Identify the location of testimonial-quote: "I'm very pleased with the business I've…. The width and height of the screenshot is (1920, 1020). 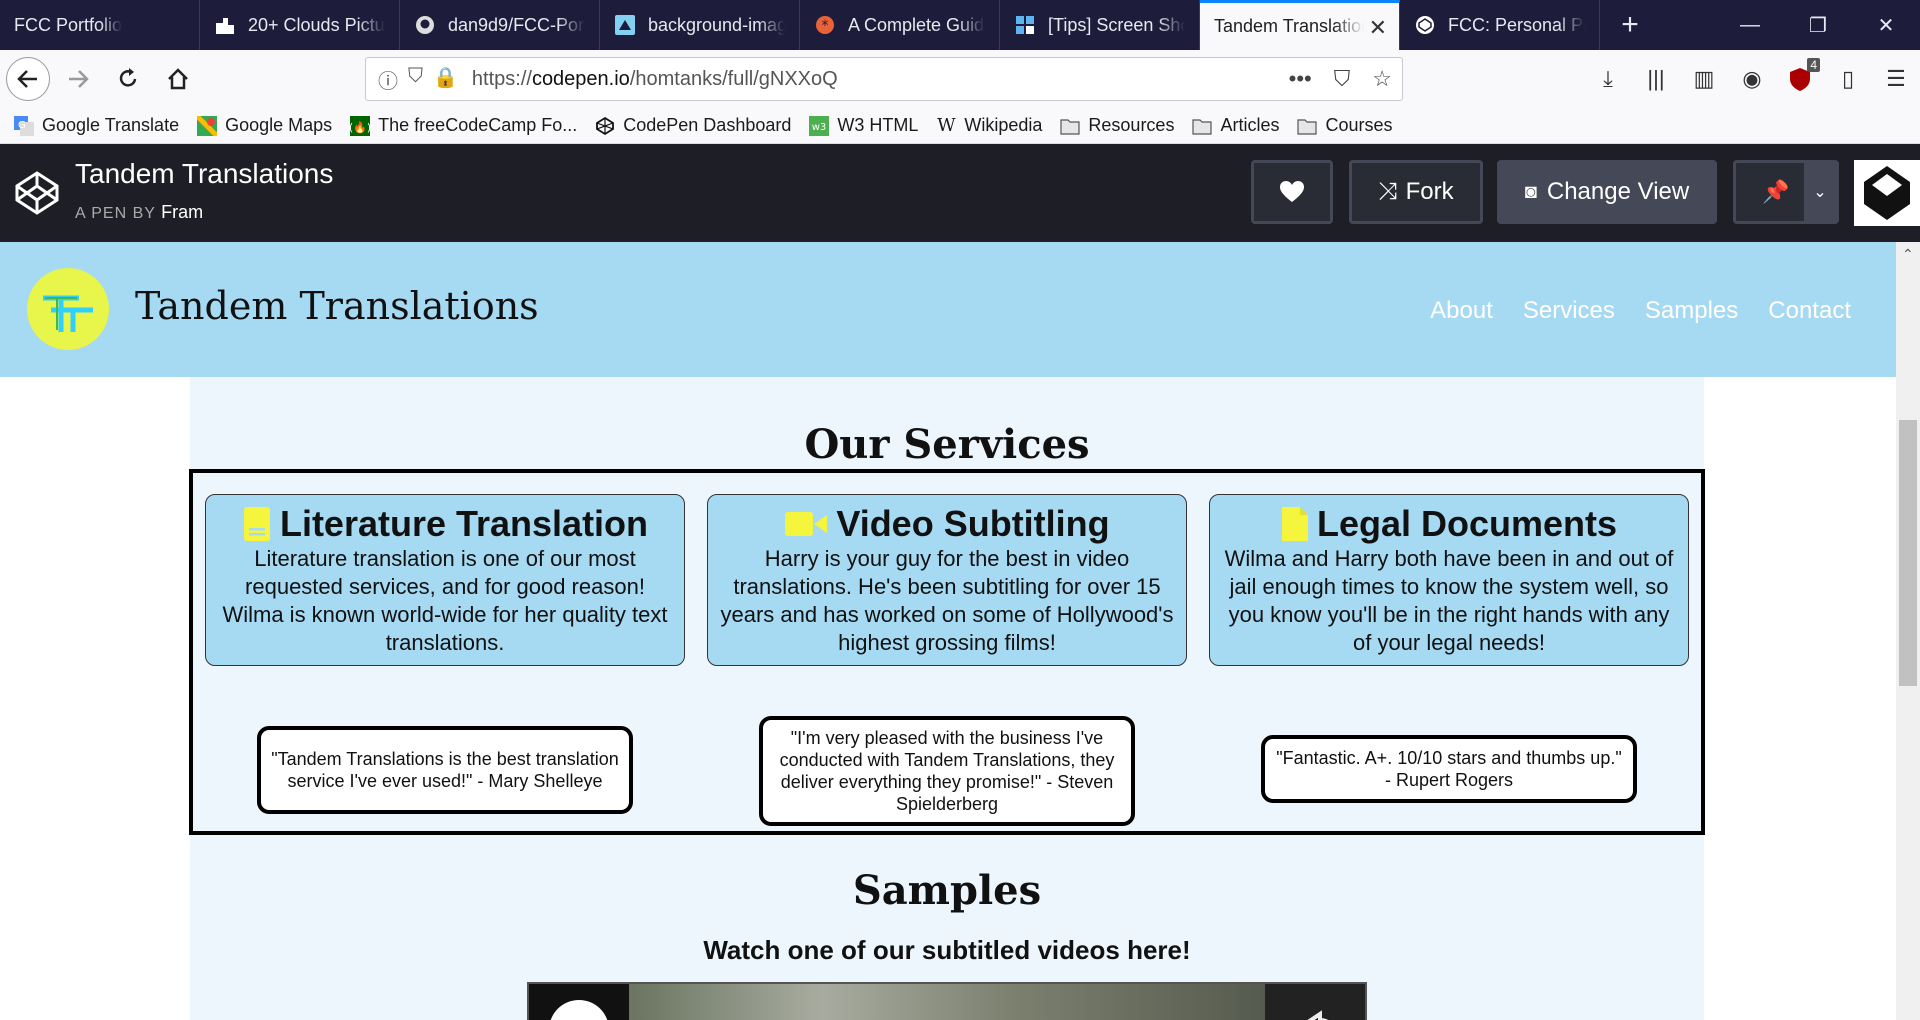
(947, 771).